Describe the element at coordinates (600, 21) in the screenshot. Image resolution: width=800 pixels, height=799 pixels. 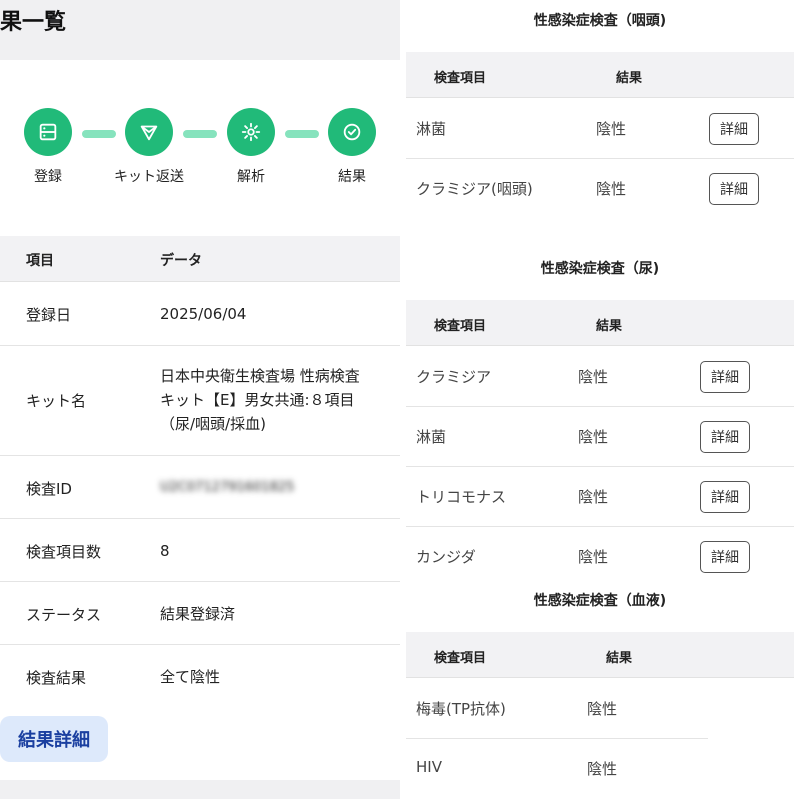
I see `section-title-throat: 性感染症検査（咽頭)` at that location.